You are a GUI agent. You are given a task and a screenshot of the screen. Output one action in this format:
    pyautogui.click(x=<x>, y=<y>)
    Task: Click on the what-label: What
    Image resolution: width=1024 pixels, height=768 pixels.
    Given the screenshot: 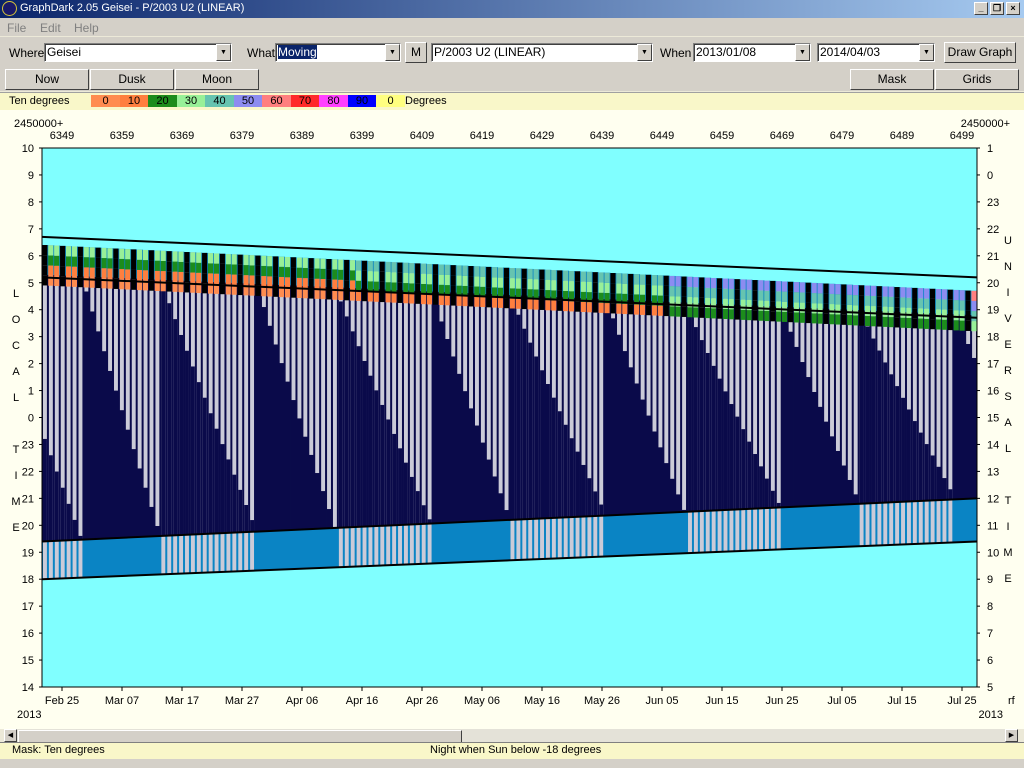 What is the action you would take?
    pyautogui.click(x=261, y=53)
    